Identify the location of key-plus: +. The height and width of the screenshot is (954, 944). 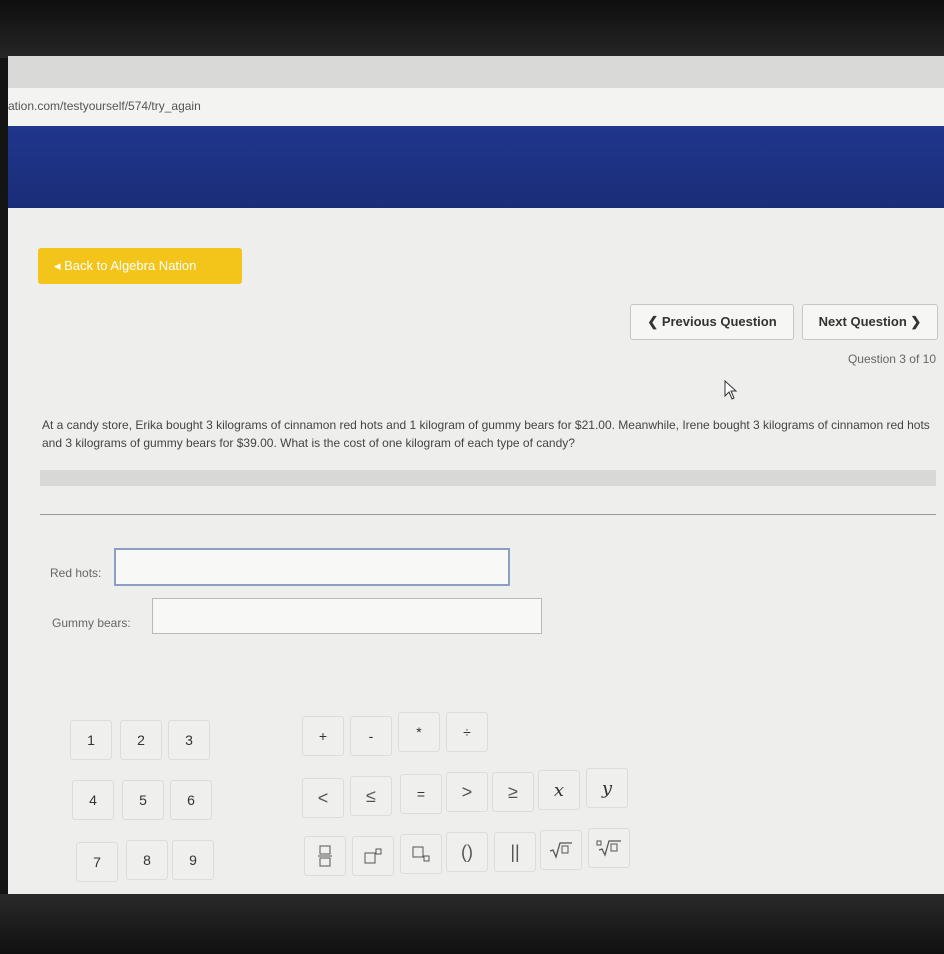
(323, 736).